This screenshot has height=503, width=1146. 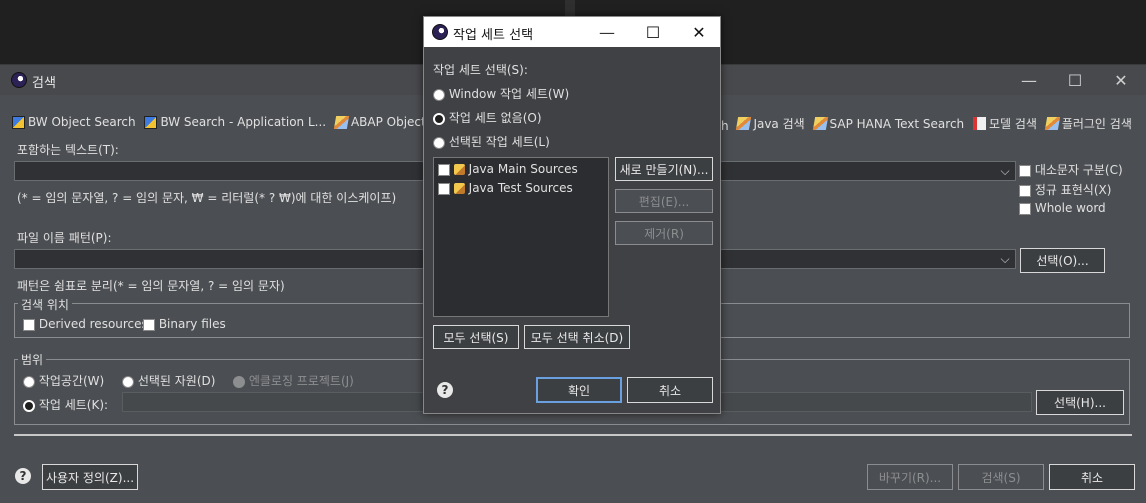 What do you see at coordinates (439, 94) in the screenshot?
I see `window-working-set-radio` at bounding box center [439, 94].